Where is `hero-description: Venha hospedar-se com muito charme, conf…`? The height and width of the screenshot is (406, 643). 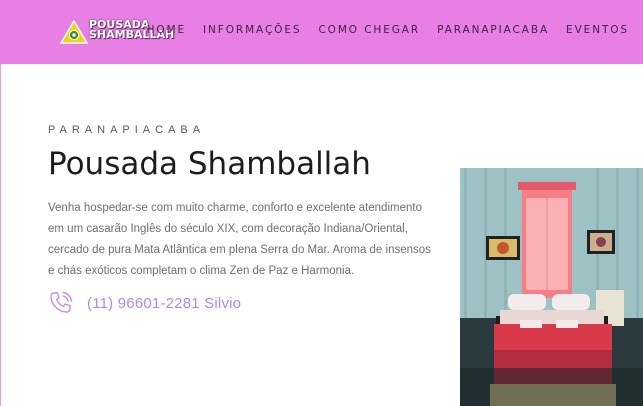
hero-description: Venha hospedar-se com muito charme, conf… is located at coordinates (239, 239).